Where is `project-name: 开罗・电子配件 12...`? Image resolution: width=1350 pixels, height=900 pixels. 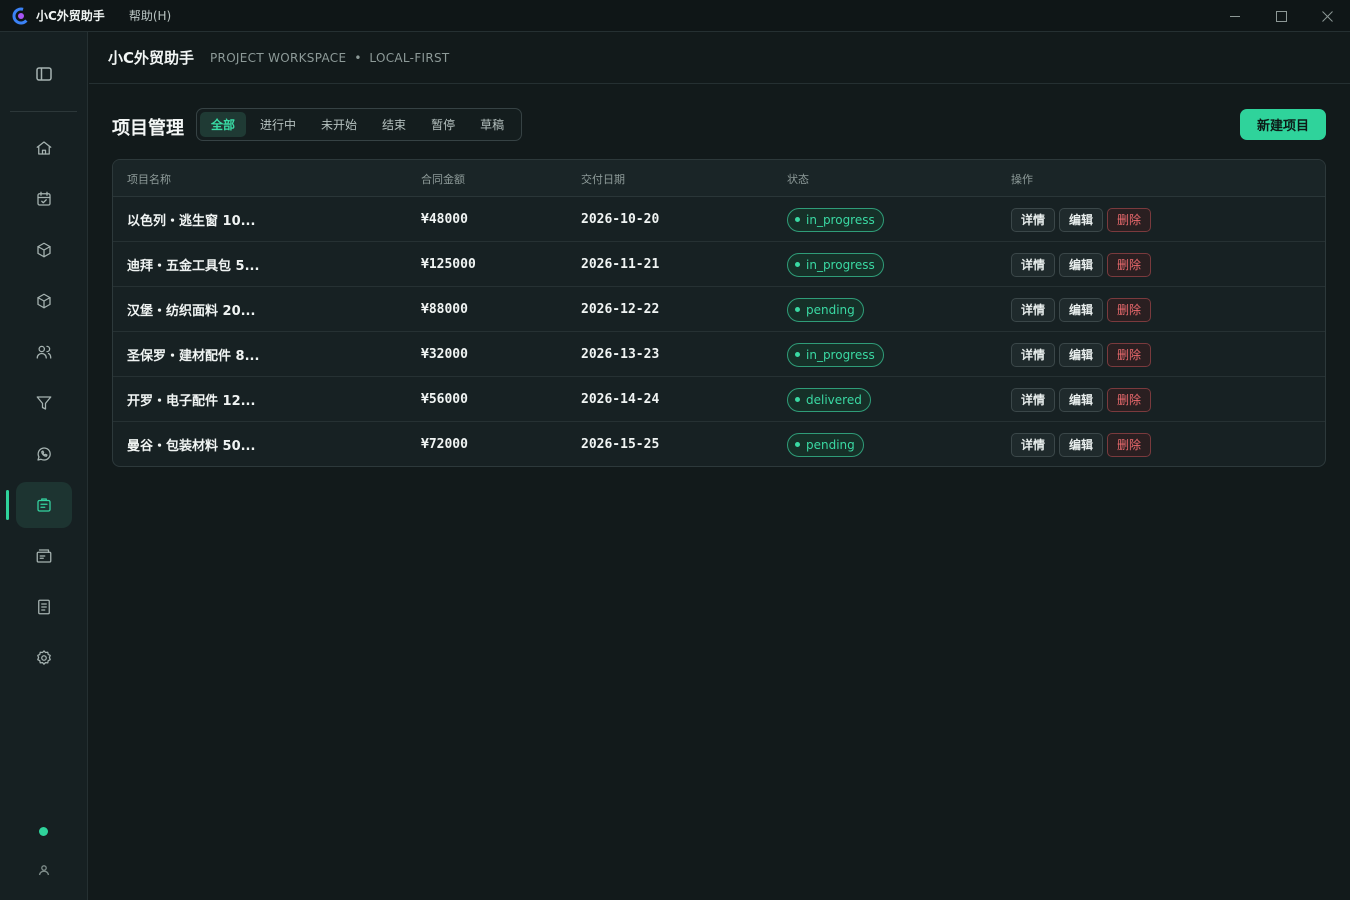
project-name: 开罗・电子配件 12... is located at coordinates (191, 401).